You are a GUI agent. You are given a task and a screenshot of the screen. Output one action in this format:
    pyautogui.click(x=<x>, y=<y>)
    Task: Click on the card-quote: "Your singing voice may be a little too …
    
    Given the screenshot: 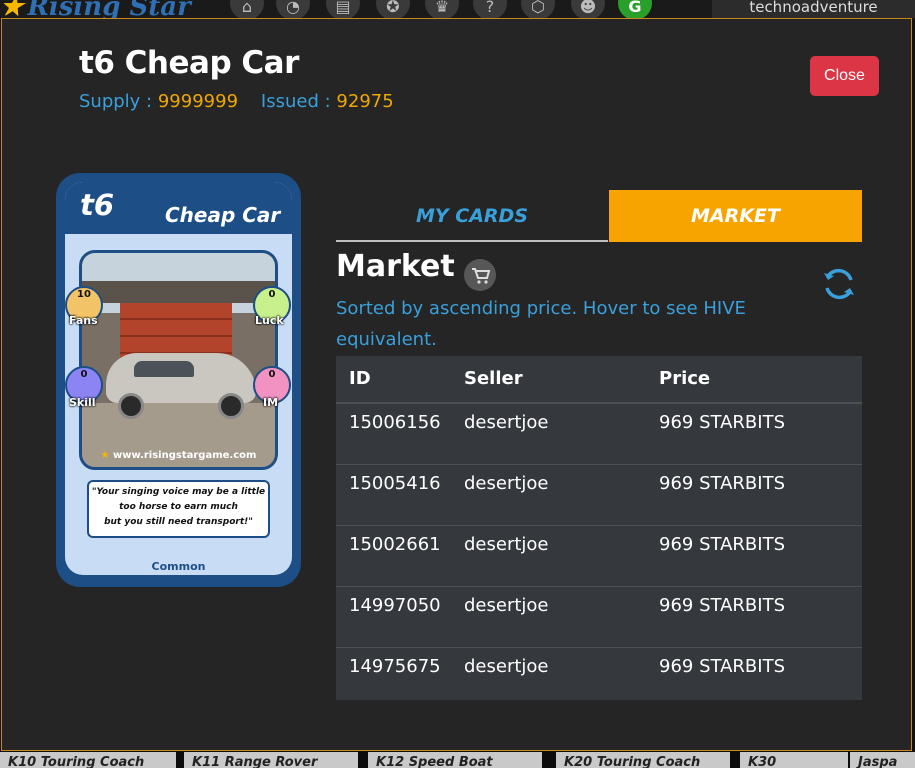 What is the action you would take?
    pyautogui.click(x=178, y=509)
    